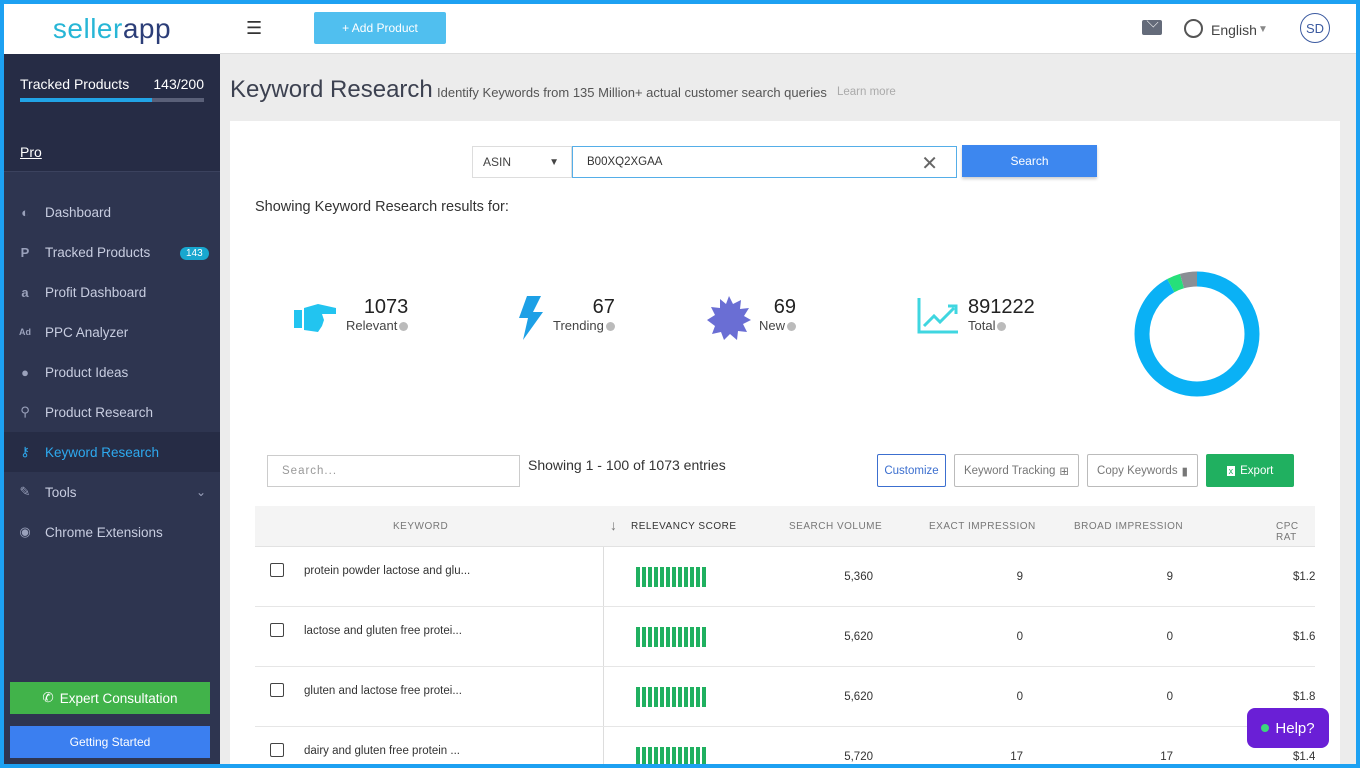 The width and height of the screenshot is (1360, 768). I want to click on learn-more-link: Learn more, so click(866, 92).